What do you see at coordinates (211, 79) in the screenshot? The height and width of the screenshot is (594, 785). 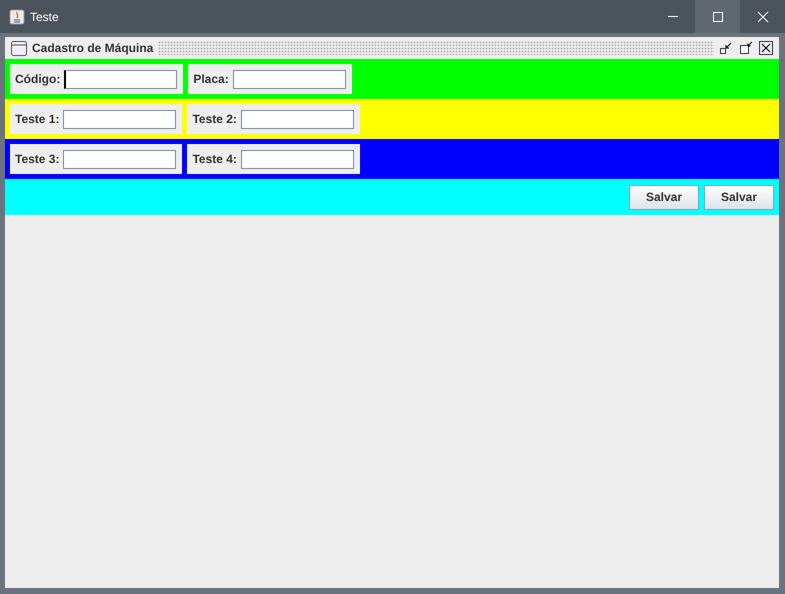 I see `field-label: Placa:` at bounding box center [211, 79].